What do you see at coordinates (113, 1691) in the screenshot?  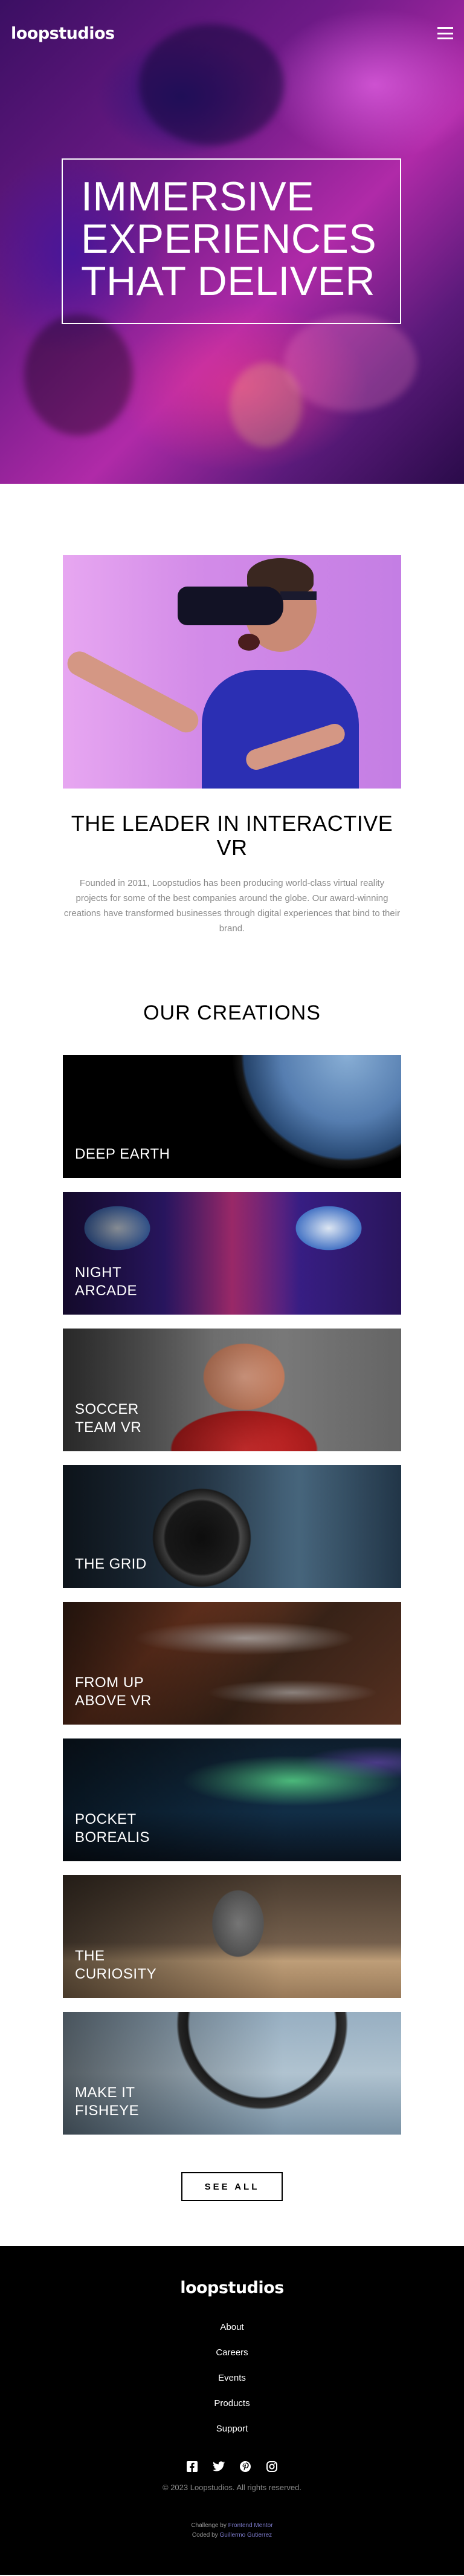 I see `creation-card-title: FROM UP ABOVE VR` at bounding box center [113, 1691].